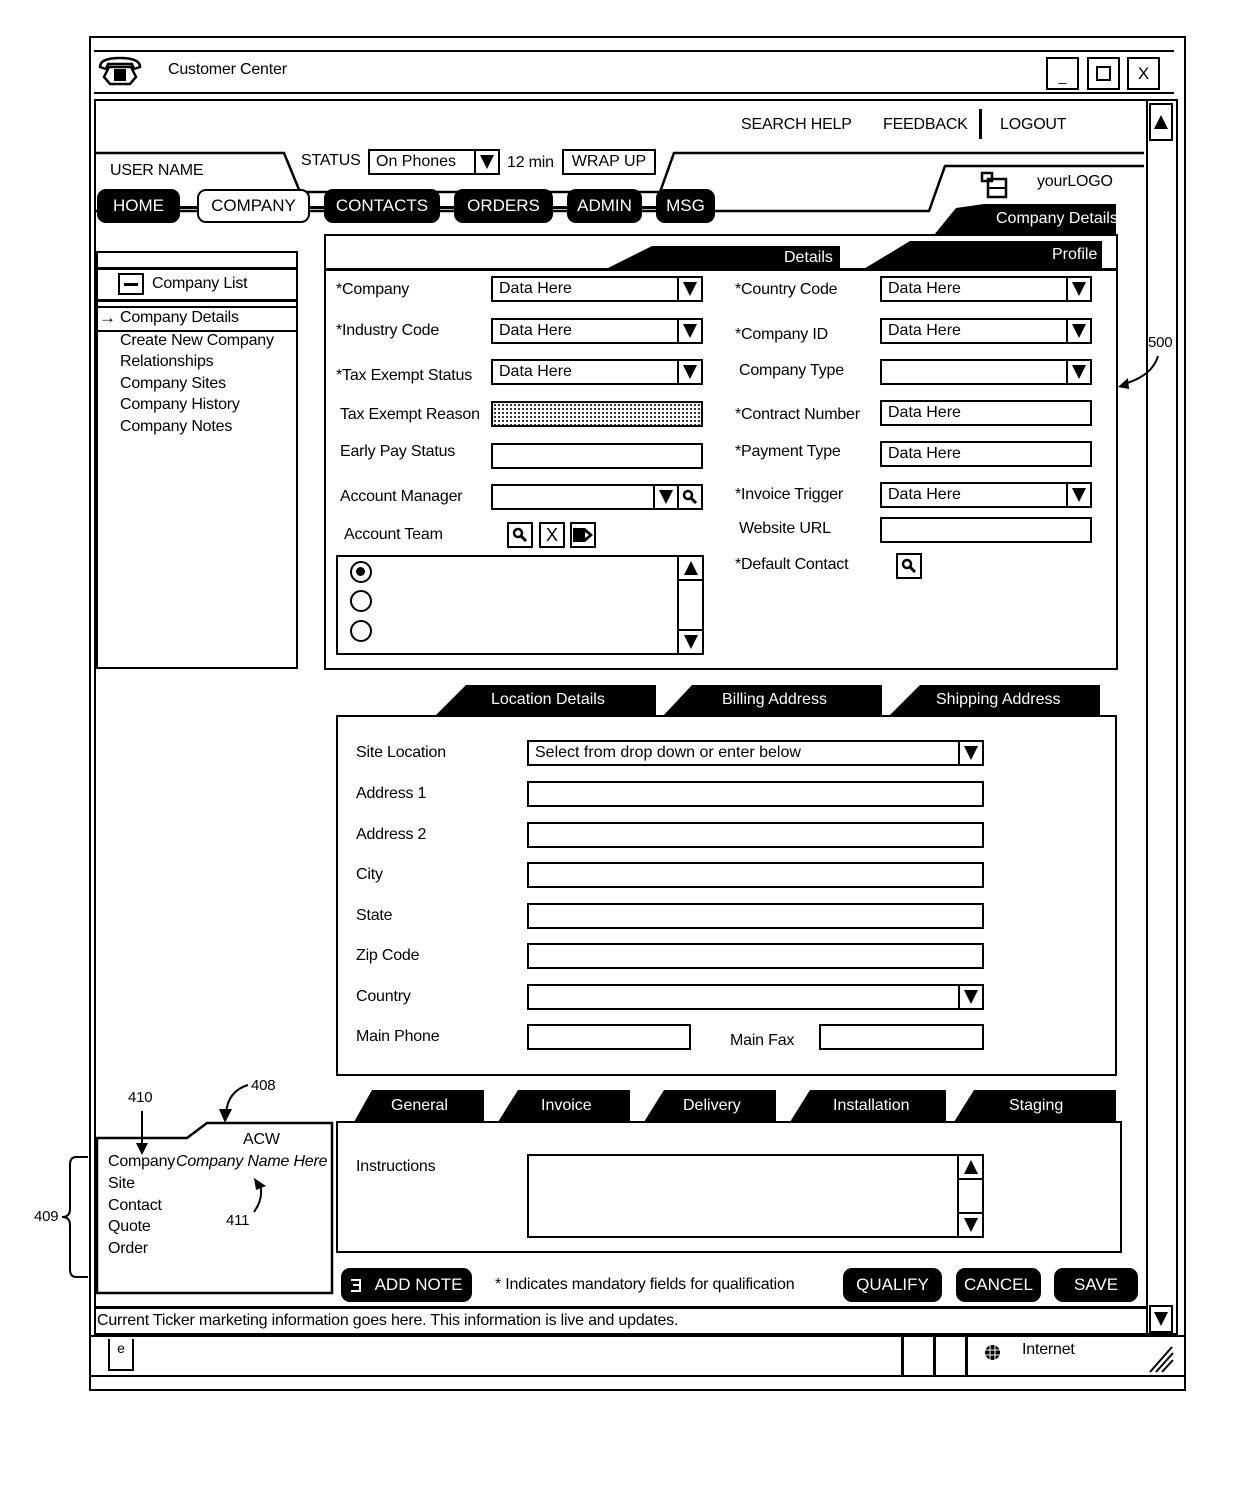 This screenshot has height=1495, width=1240. I want to click on maximize-button, so click(1103, 73).